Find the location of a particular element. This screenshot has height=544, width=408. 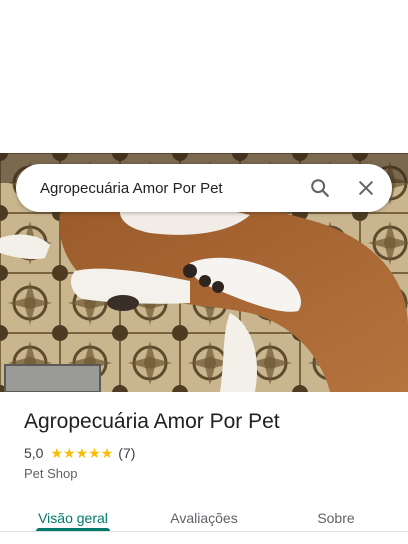

search-input: Agropecuária Amor Por Pet is located at coordinates (170, 188).